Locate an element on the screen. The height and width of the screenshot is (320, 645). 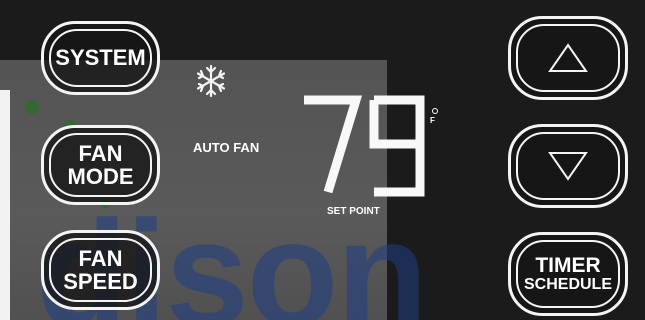
snowflake-icon is located at coordinates (211, 81).